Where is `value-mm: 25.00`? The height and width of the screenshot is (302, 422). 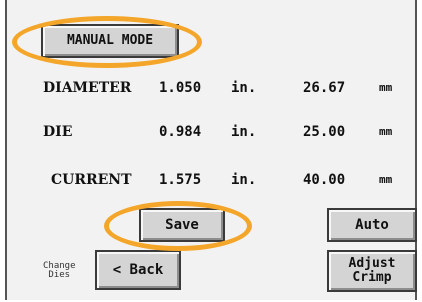
value-mm: 25.00 is located at coordinates (324, 132).